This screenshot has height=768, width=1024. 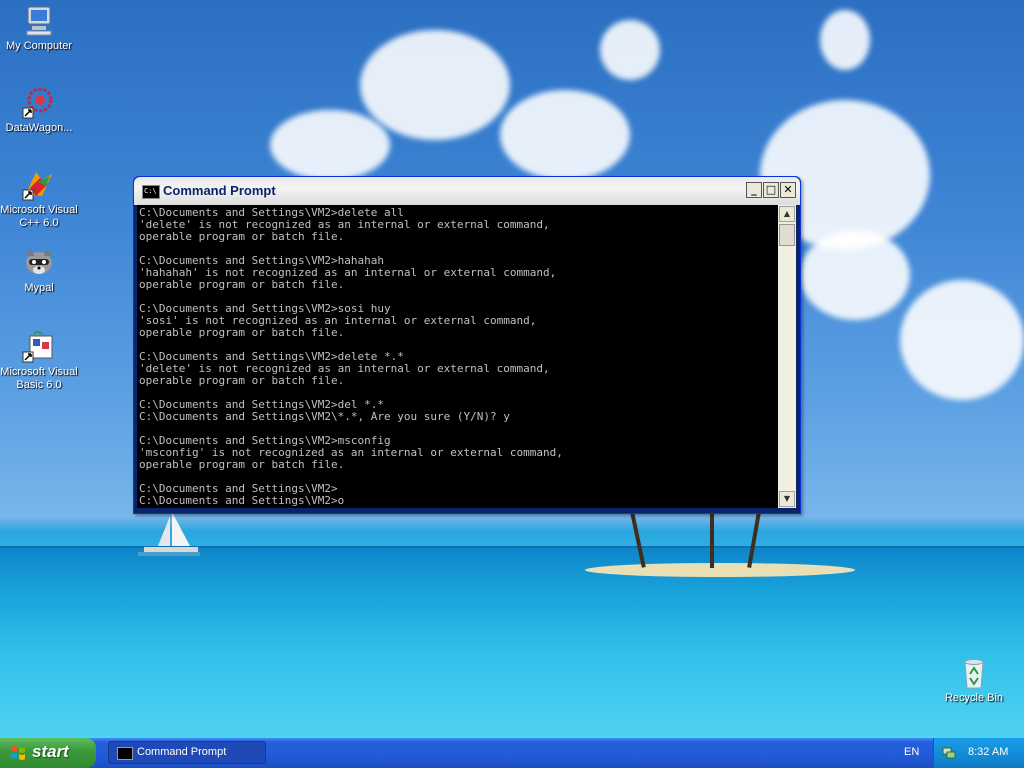 I want to click on palm-trunk, so click(x=712, y=540).